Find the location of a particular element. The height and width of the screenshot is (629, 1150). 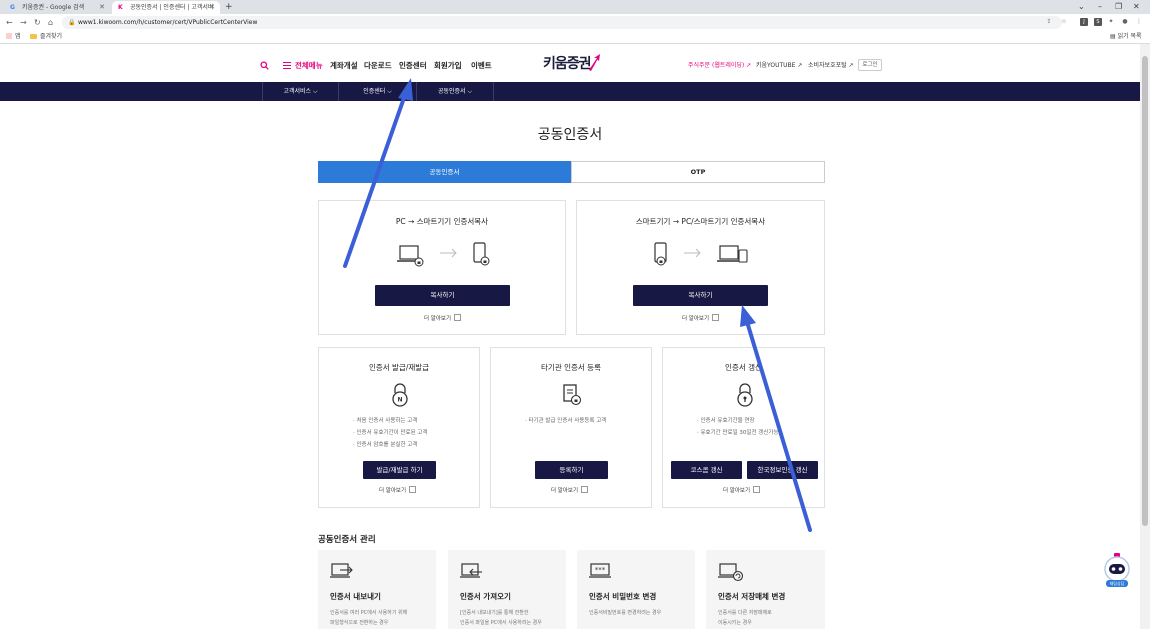

scrollbar-thumb is located at coordinates (1145, 291).